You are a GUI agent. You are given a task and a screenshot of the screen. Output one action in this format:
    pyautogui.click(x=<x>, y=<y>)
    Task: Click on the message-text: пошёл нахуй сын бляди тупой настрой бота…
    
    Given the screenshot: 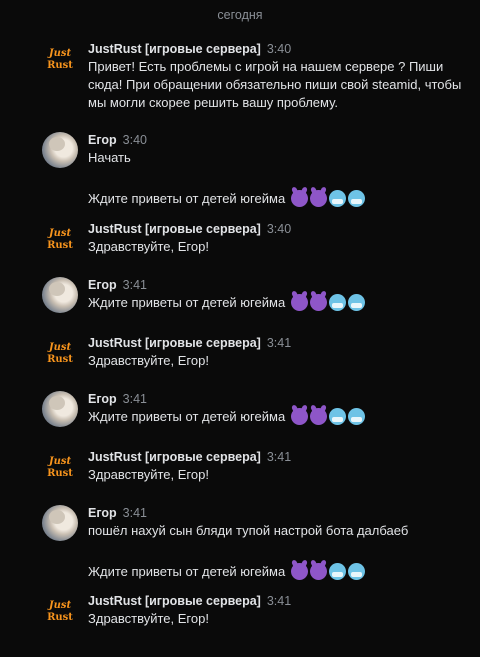 What is the action you would take?
    pyautogui.click(x=248, y=530)
    